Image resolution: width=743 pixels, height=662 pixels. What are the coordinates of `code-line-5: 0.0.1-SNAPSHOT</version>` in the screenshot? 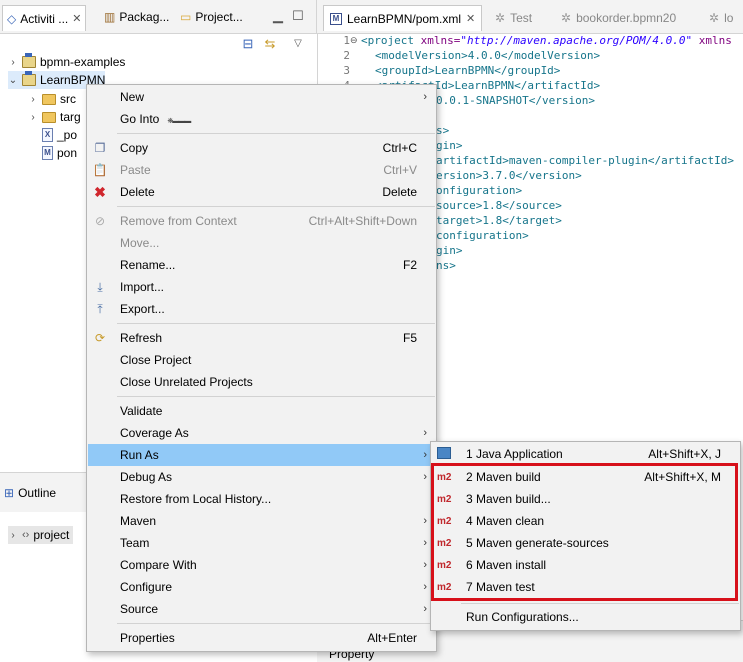 It's located at (515, 100).